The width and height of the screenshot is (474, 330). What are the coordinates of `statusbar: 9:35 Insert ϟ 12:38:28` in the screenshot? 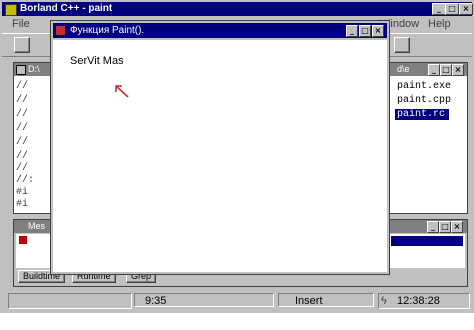 It's located at (237, 301).